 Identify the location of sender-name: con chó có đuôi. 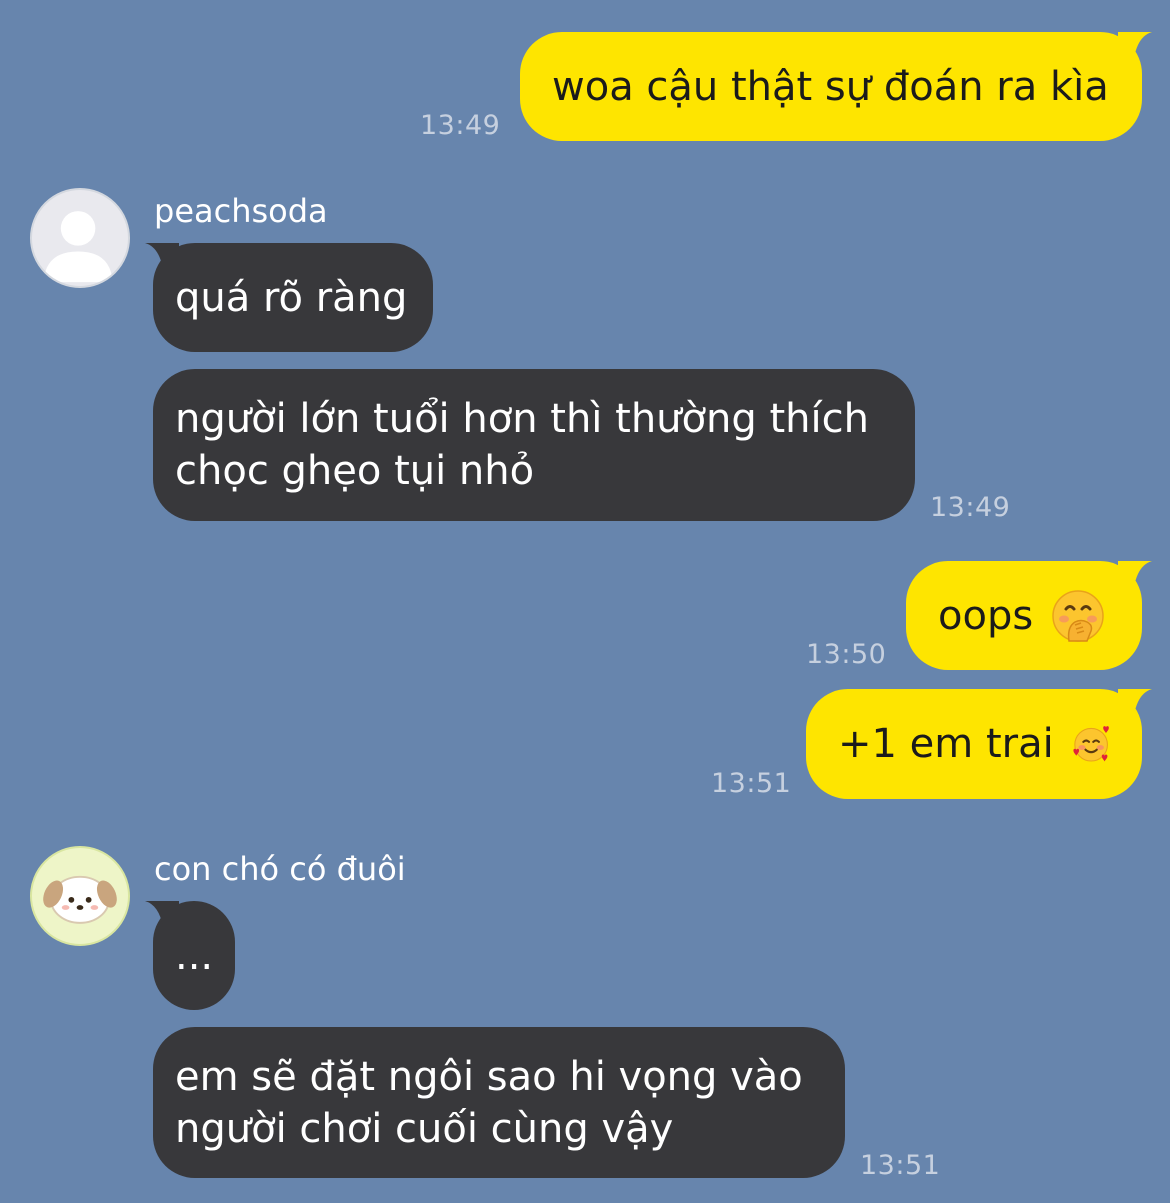
(280, 869).